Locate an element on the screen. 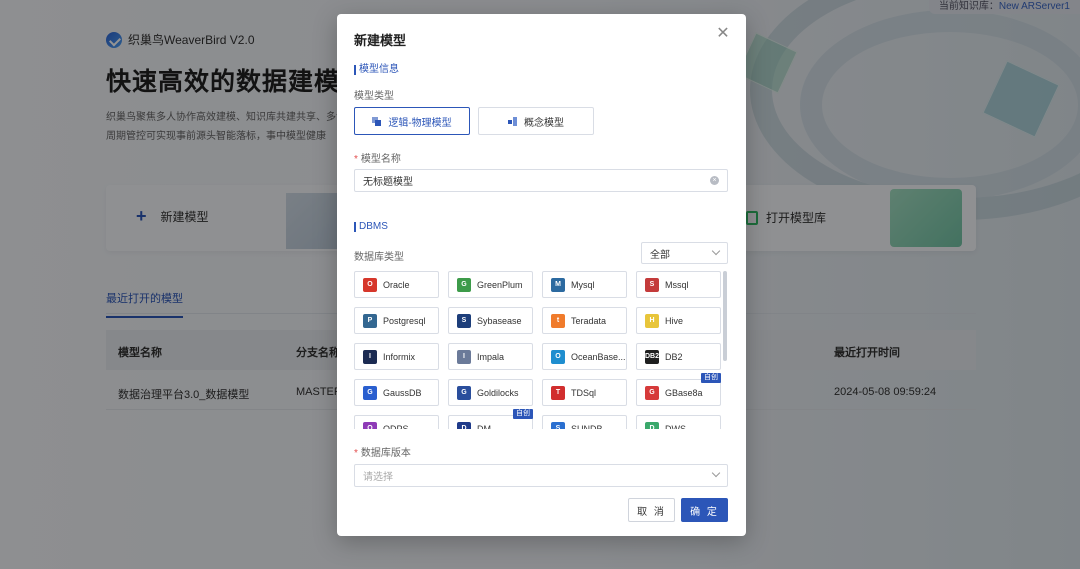  db-card-label: Postgresql is located at coordinates (404, 320).